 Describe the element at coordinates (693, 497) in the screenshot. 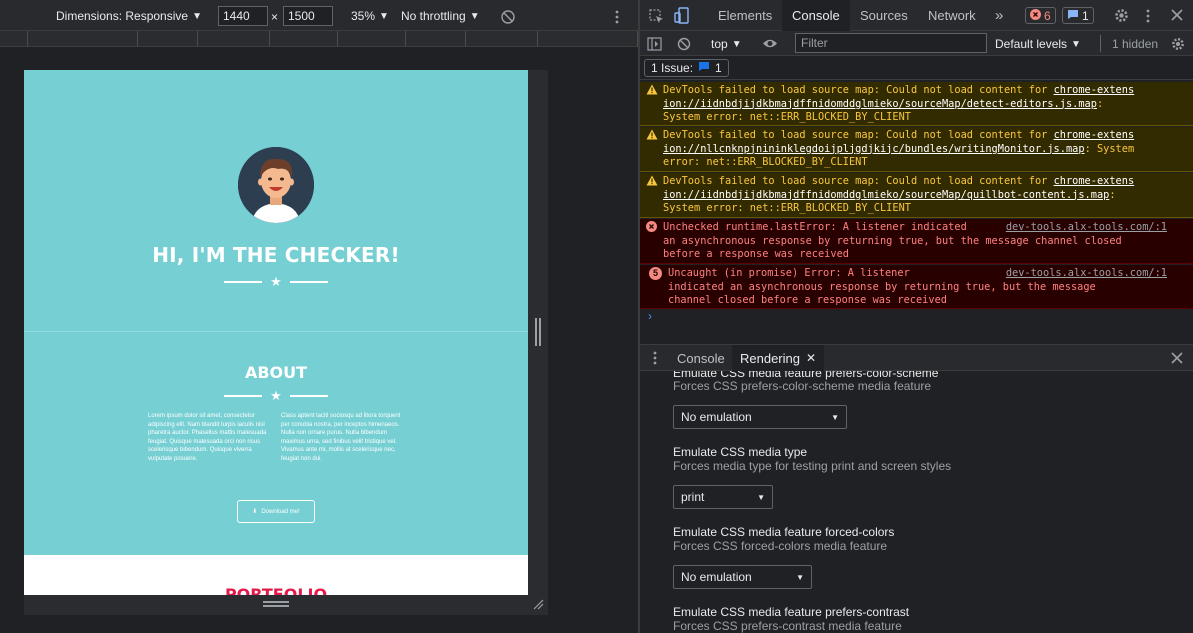

I see `select-value: print` at that location.